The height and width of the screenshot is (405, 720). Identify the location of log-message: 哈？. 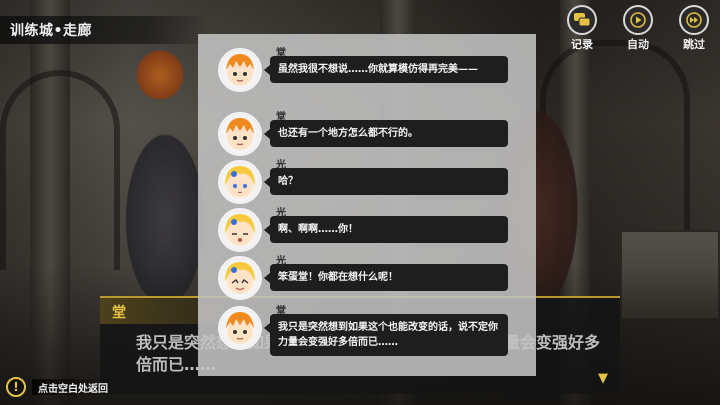
(386, 181).